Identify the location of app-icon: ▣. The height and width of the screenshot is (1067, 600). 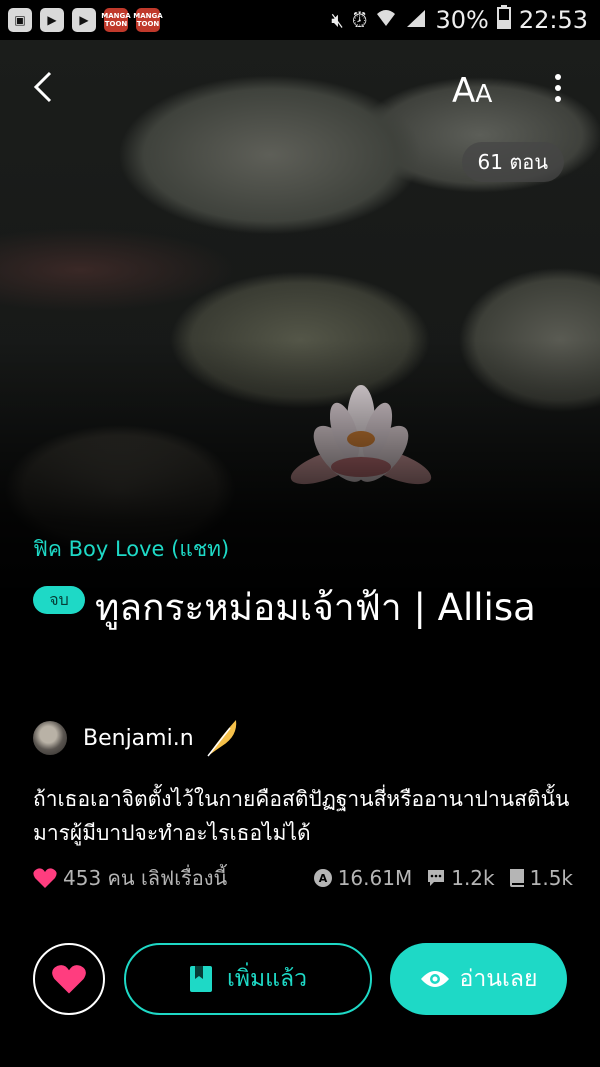
(20, 20).